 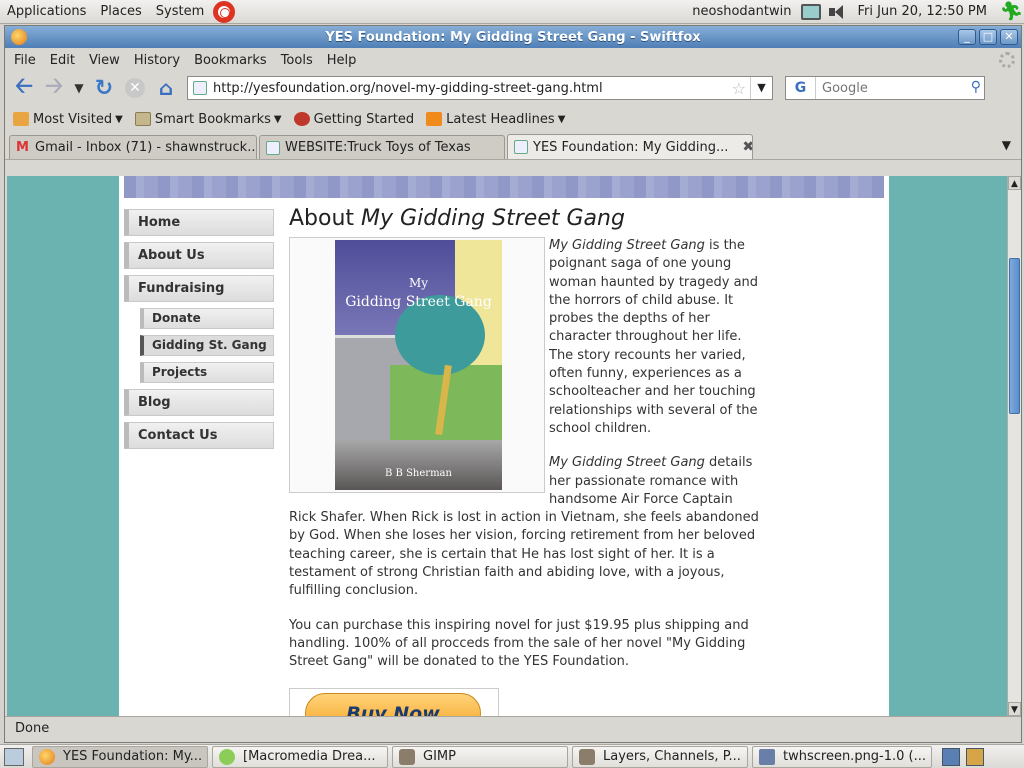 I want to click on scroll-up-icon: ▲, so click(x=1014, y=183).